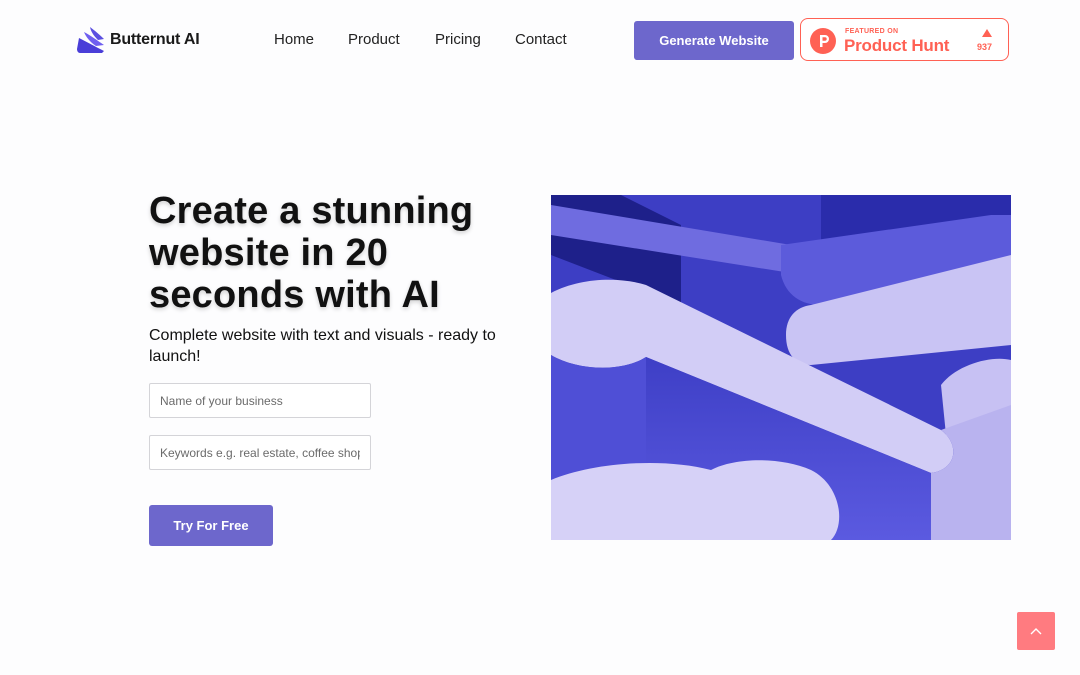  Describe the element at coordinates (823, 41) in the screenshot. I see `product-hunt-logo-icon` at that location.